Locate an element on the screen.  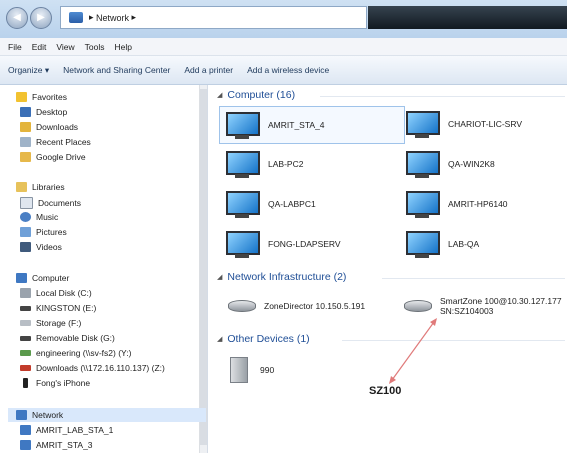
annotation-arrow is located at coordinates (413, 351).